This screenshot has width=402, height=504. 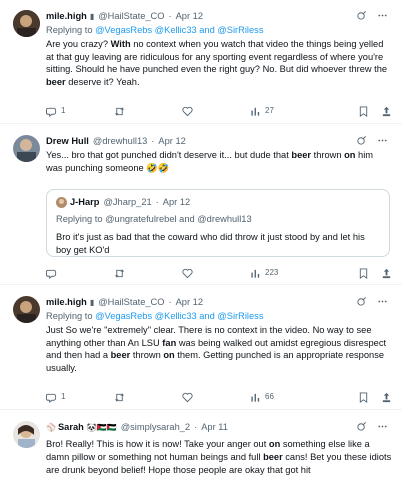 What do you see at coordinates (63, 111) in the screenshot?
I see `reply-count: 1` at bounding box center [63, 111].